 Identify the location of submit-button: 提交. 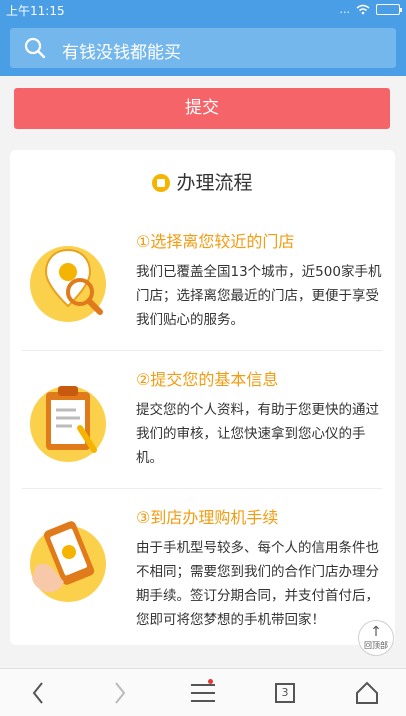
(202, 108).